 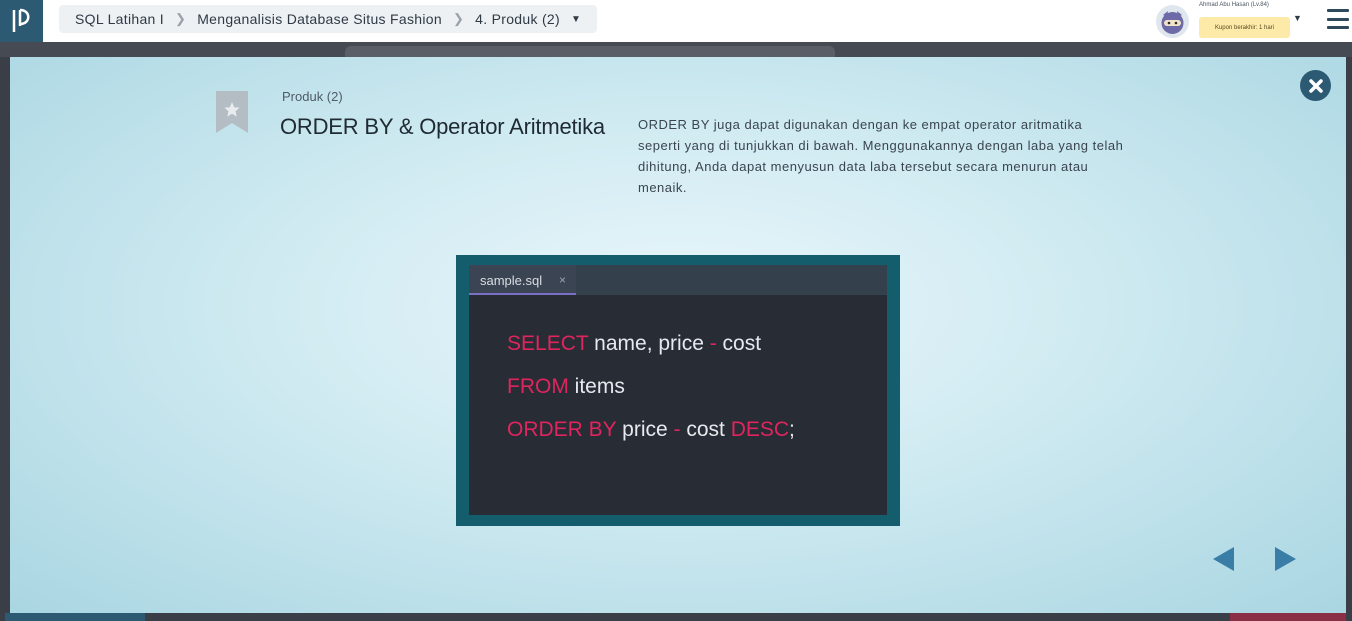 What do you see at coordinates (517, 19) in the screenshot?
I see `breadcrumb-exercise: 4. Produk (2)` at bounding box center [517, 19].